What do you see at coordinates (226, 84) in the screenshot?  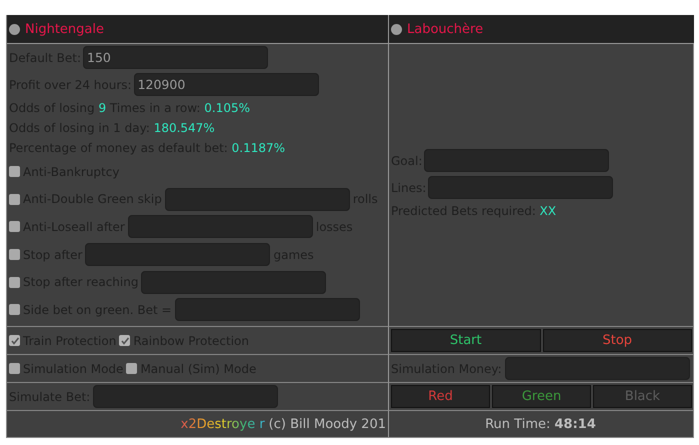 I see `input-field: 120900` at bounding box center [226, 84].